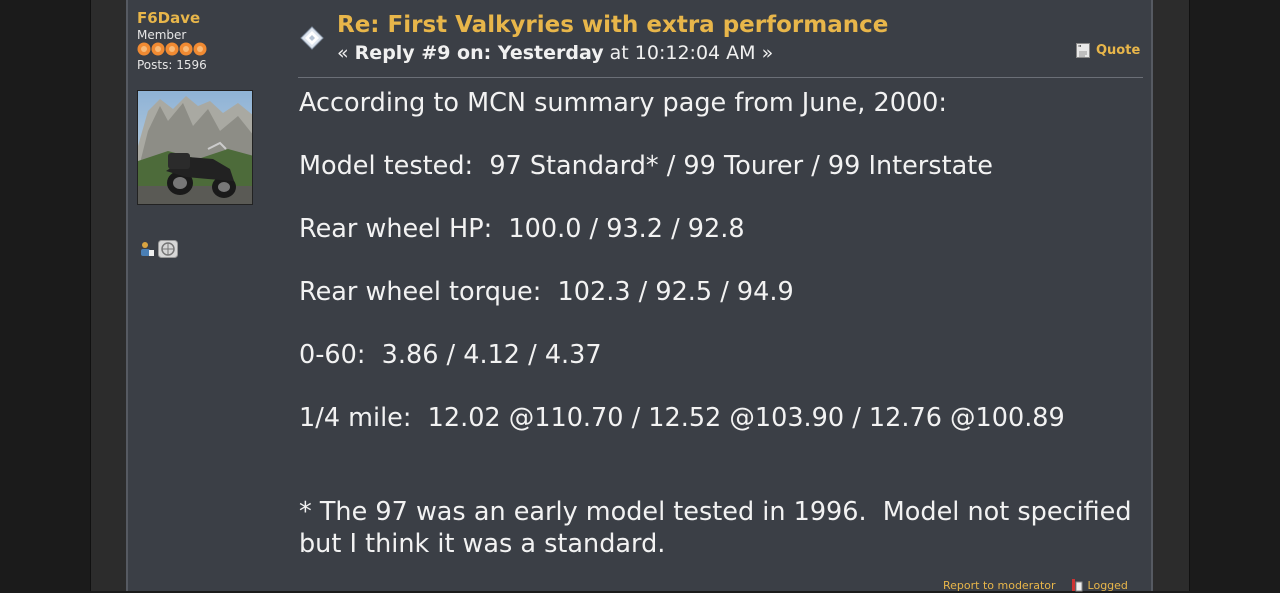 The height and width of the screenshot is (593, 1280). Describe the element at coordinates (482, 544) in the screenshot. I see `post-body-line: but I think it was a standard.` at that location.